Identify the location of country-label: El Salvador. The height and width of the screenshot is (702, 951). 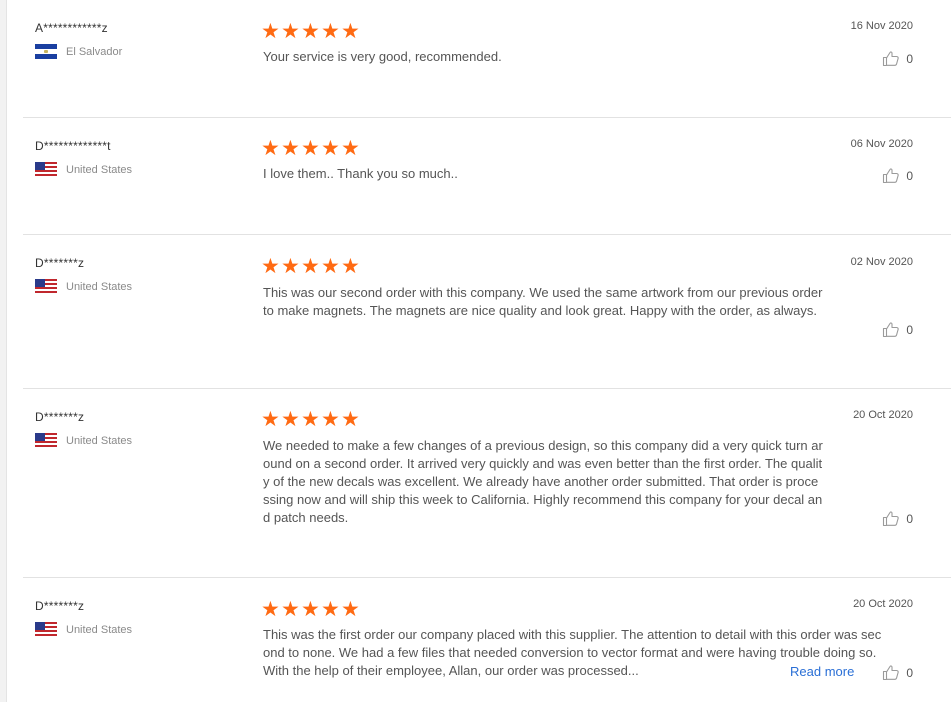
(94, 51).